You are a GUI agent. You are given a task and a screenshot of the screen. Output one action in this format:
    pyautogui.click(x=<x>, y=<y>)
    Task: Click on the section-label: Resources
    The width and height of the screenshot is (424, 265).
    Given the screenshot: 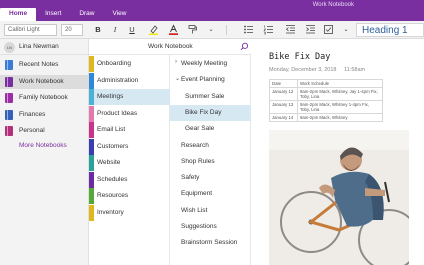 What is the action you would take?
    pyautogui.click(x=113, y=195)
    